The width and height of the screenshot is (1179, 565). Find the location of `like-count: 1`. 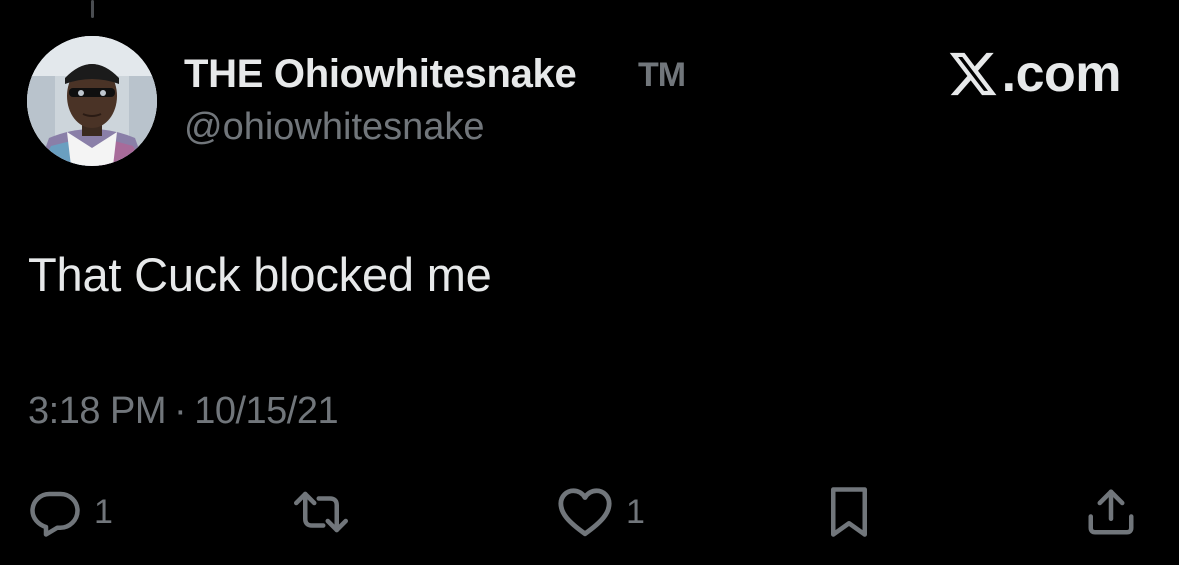

like-count: 1 is located at coordinates (635, 512).